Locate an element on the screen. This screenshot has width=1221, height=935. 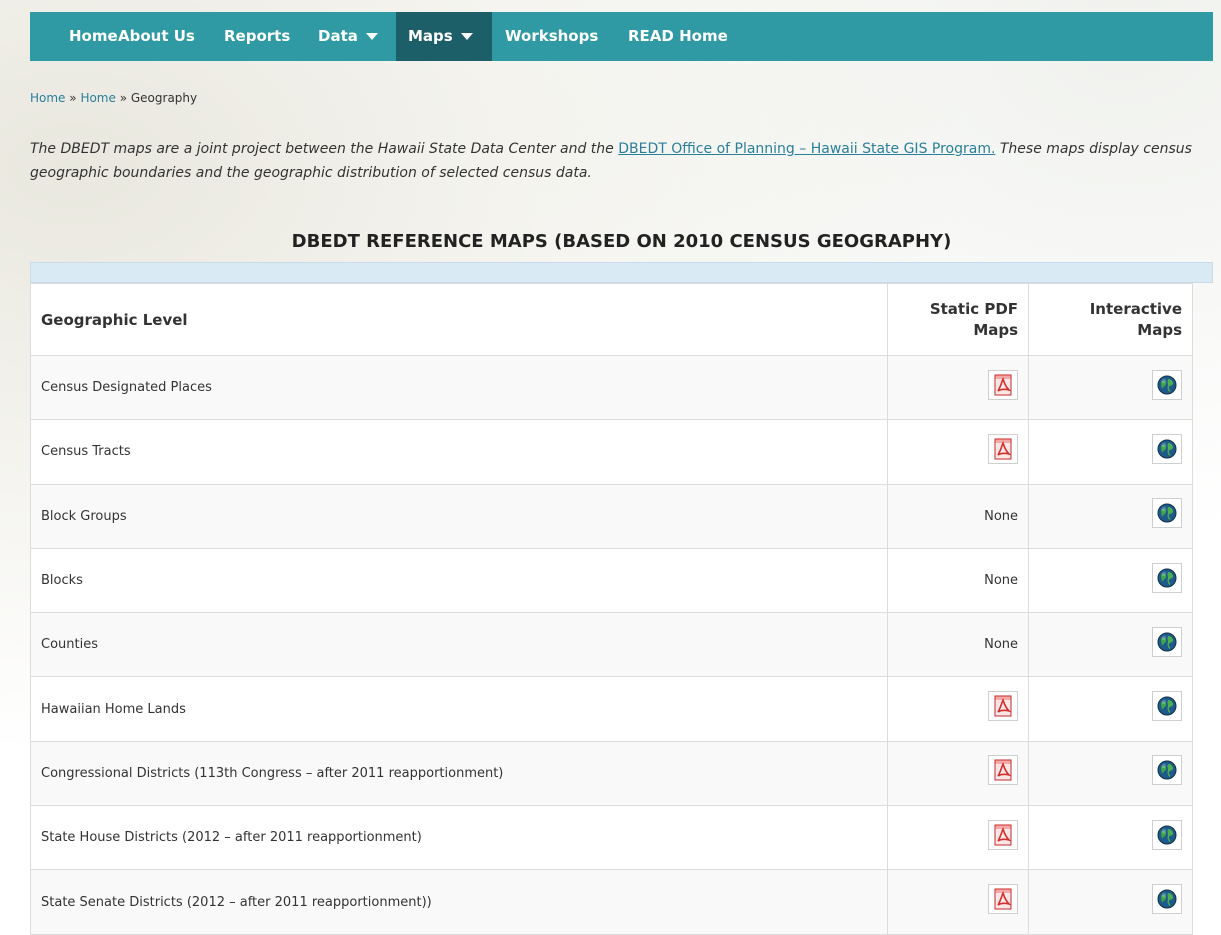
header-static-pdf-line2: Maps is located at coordinates (996, 329).